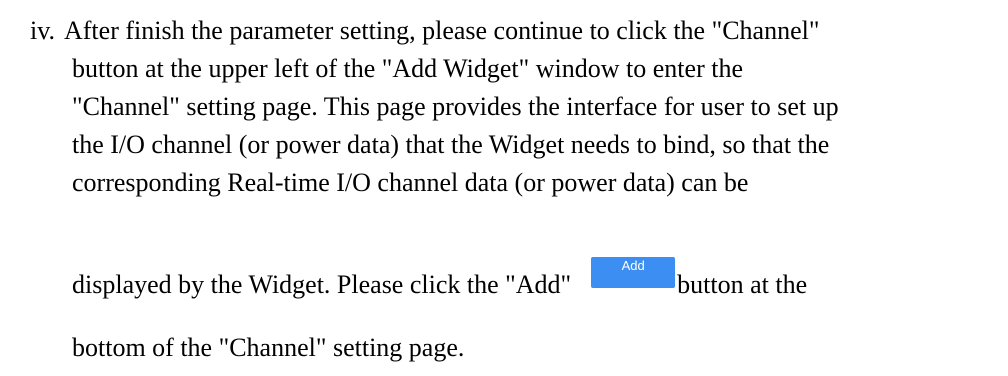 The height and width of the screenshot is (376, 1008). Describe the element at coordinates (633, 272) in the screenshot. I see `add-button: Add` at that location.